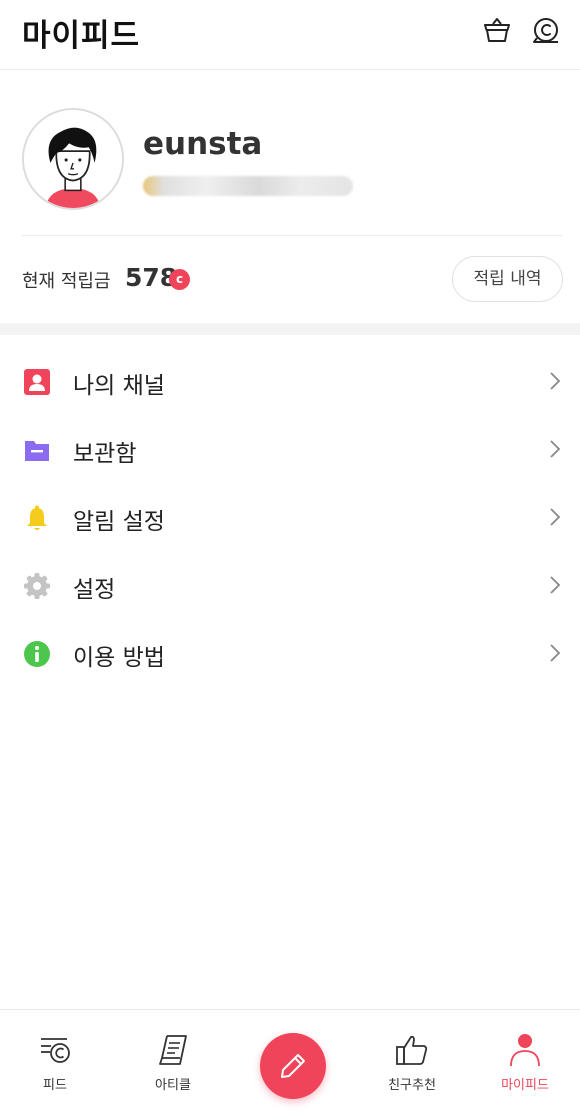 The image size is (580, 1114). Describe the element at coordinates (37, 518) in the screenshot. I see `bell-icon` at that location.